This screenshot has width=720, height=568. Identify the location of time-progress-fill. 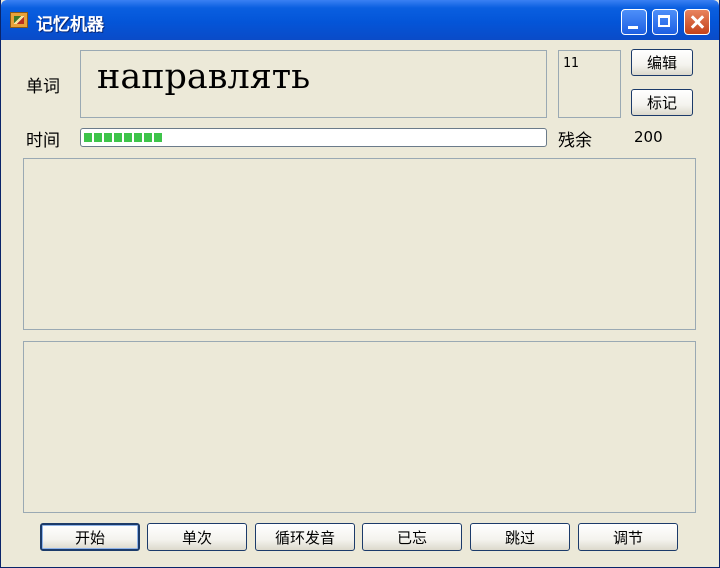
(123, 137).